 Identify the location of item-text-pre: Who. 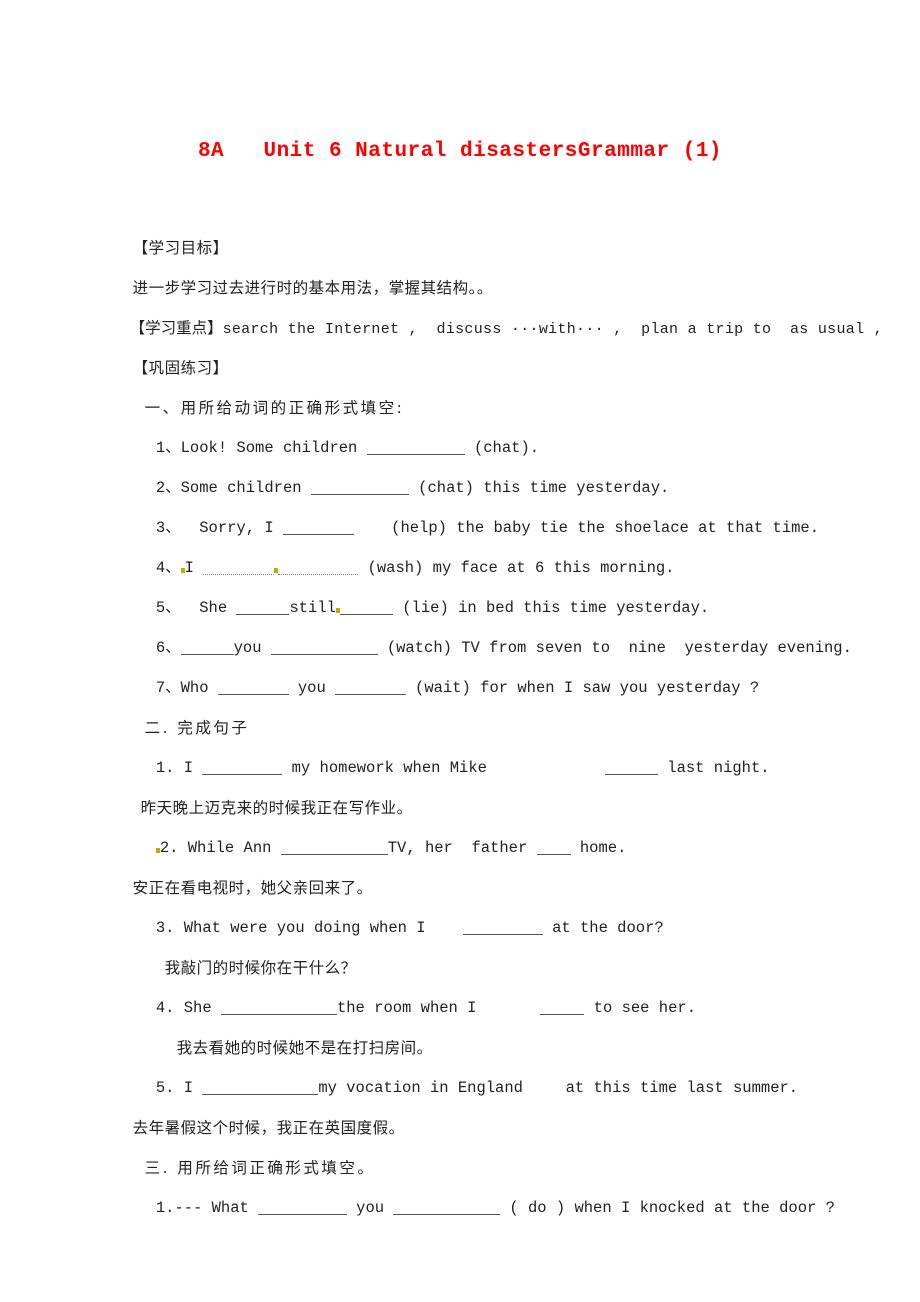
(199, 688).